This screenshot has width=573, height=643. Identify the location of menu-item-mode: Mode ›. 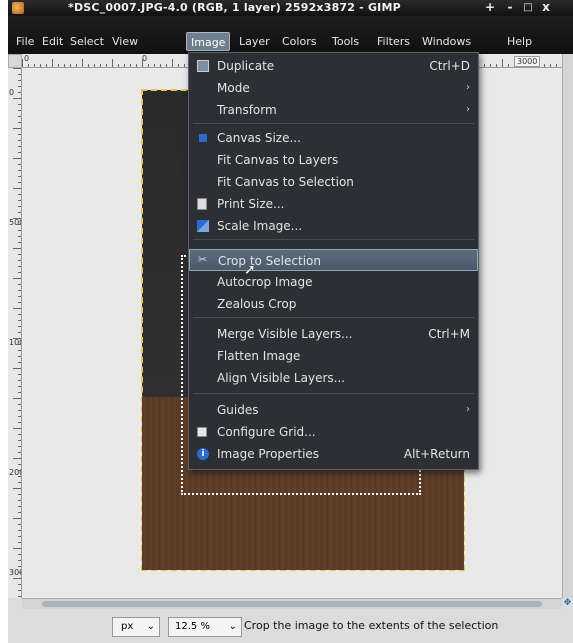
(333, 88).